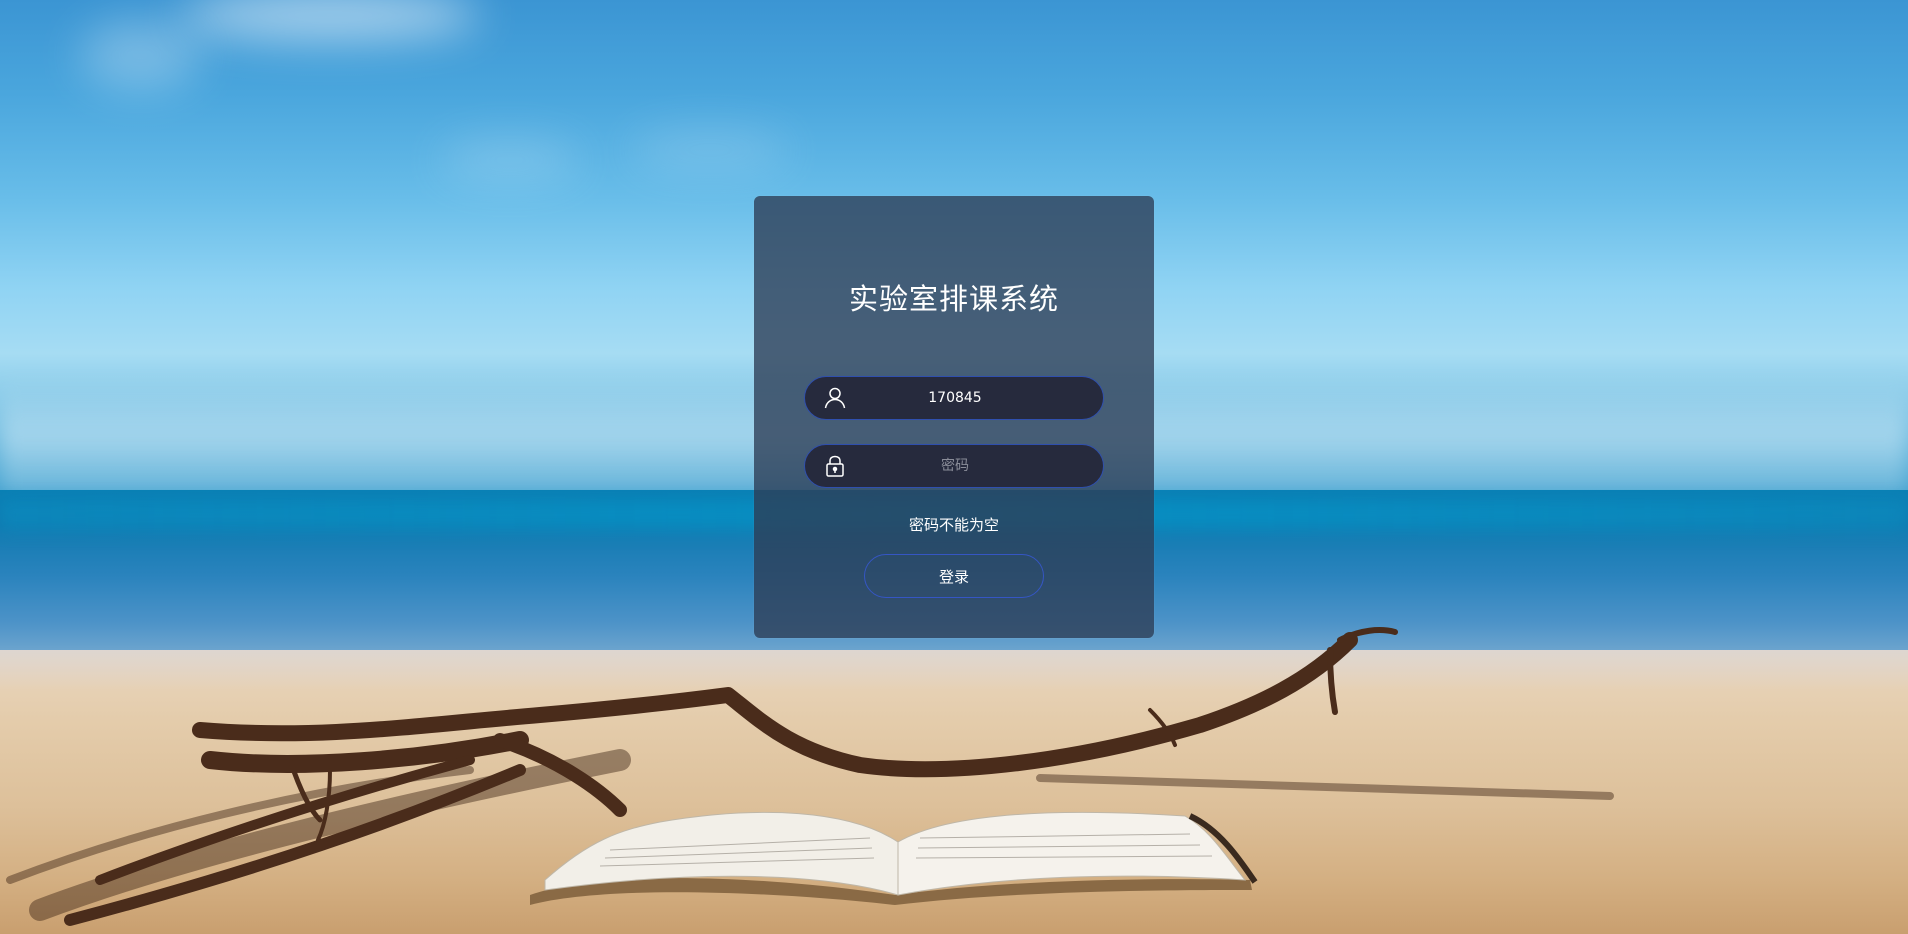  I want to click on login-panel: 实验室排课系统 密码不能为空 登录, so click(954, 417).